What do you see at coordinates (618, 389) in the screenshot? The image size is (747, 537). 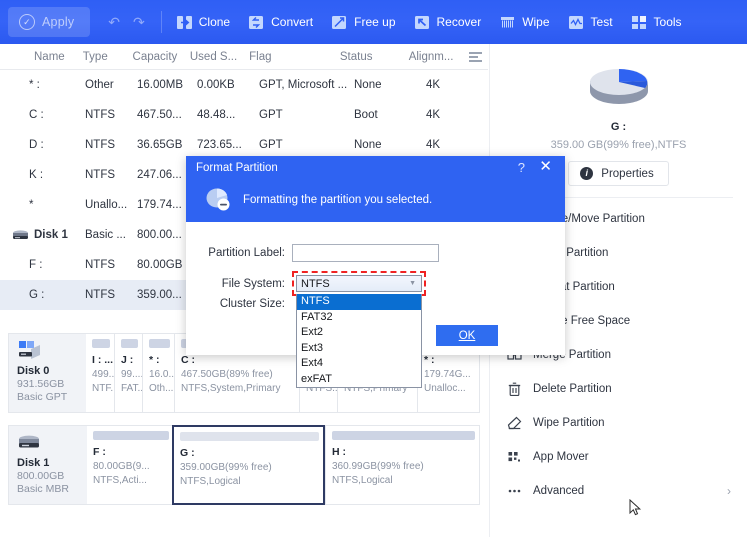 I see `menu-item-delete-partition: Delete Partition` at bounding box center [618, 389].